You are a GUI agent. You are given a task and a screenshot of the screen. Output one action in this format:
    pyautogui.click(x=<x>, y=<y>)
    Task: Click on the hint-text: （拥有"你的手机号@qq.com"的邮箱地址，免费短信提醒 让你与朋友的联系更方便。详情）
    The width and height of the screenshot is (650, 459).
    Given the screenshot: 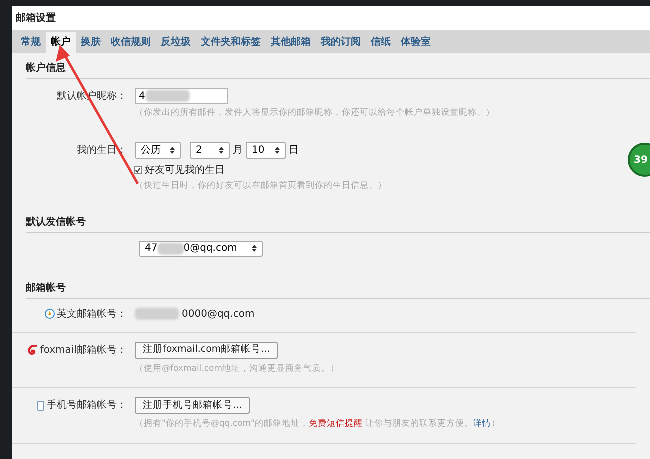 What is the action you would take?
    pyautogui.click(x=318, y=424)
    